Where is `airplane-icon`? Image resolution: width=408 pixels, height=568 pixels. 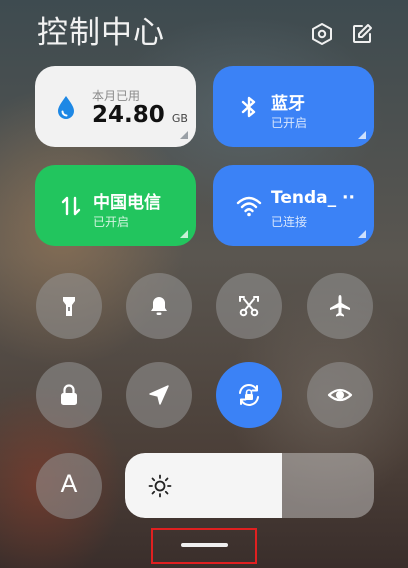
airplane-icon is located at coordinates (340, 306).